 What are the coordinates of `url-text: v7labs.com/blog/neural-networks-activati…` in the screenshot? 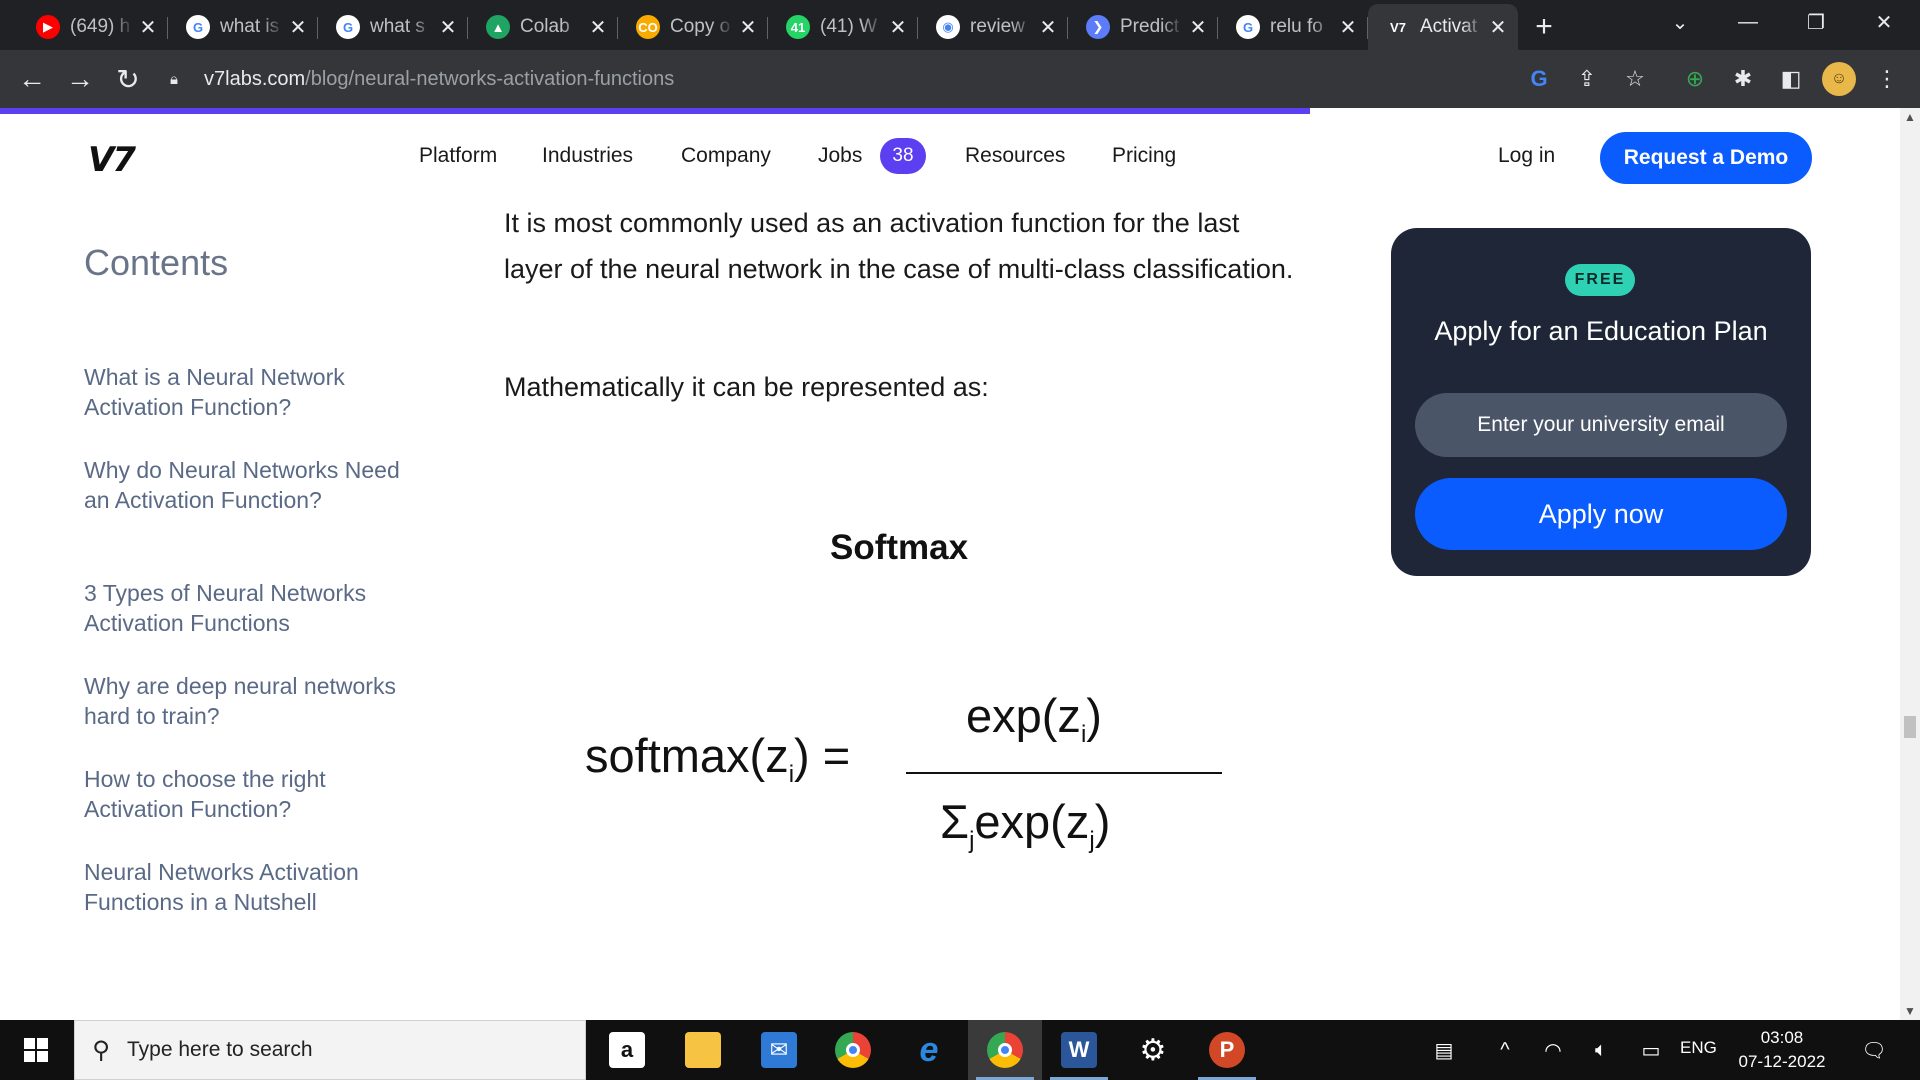 It's located at (439, 79).